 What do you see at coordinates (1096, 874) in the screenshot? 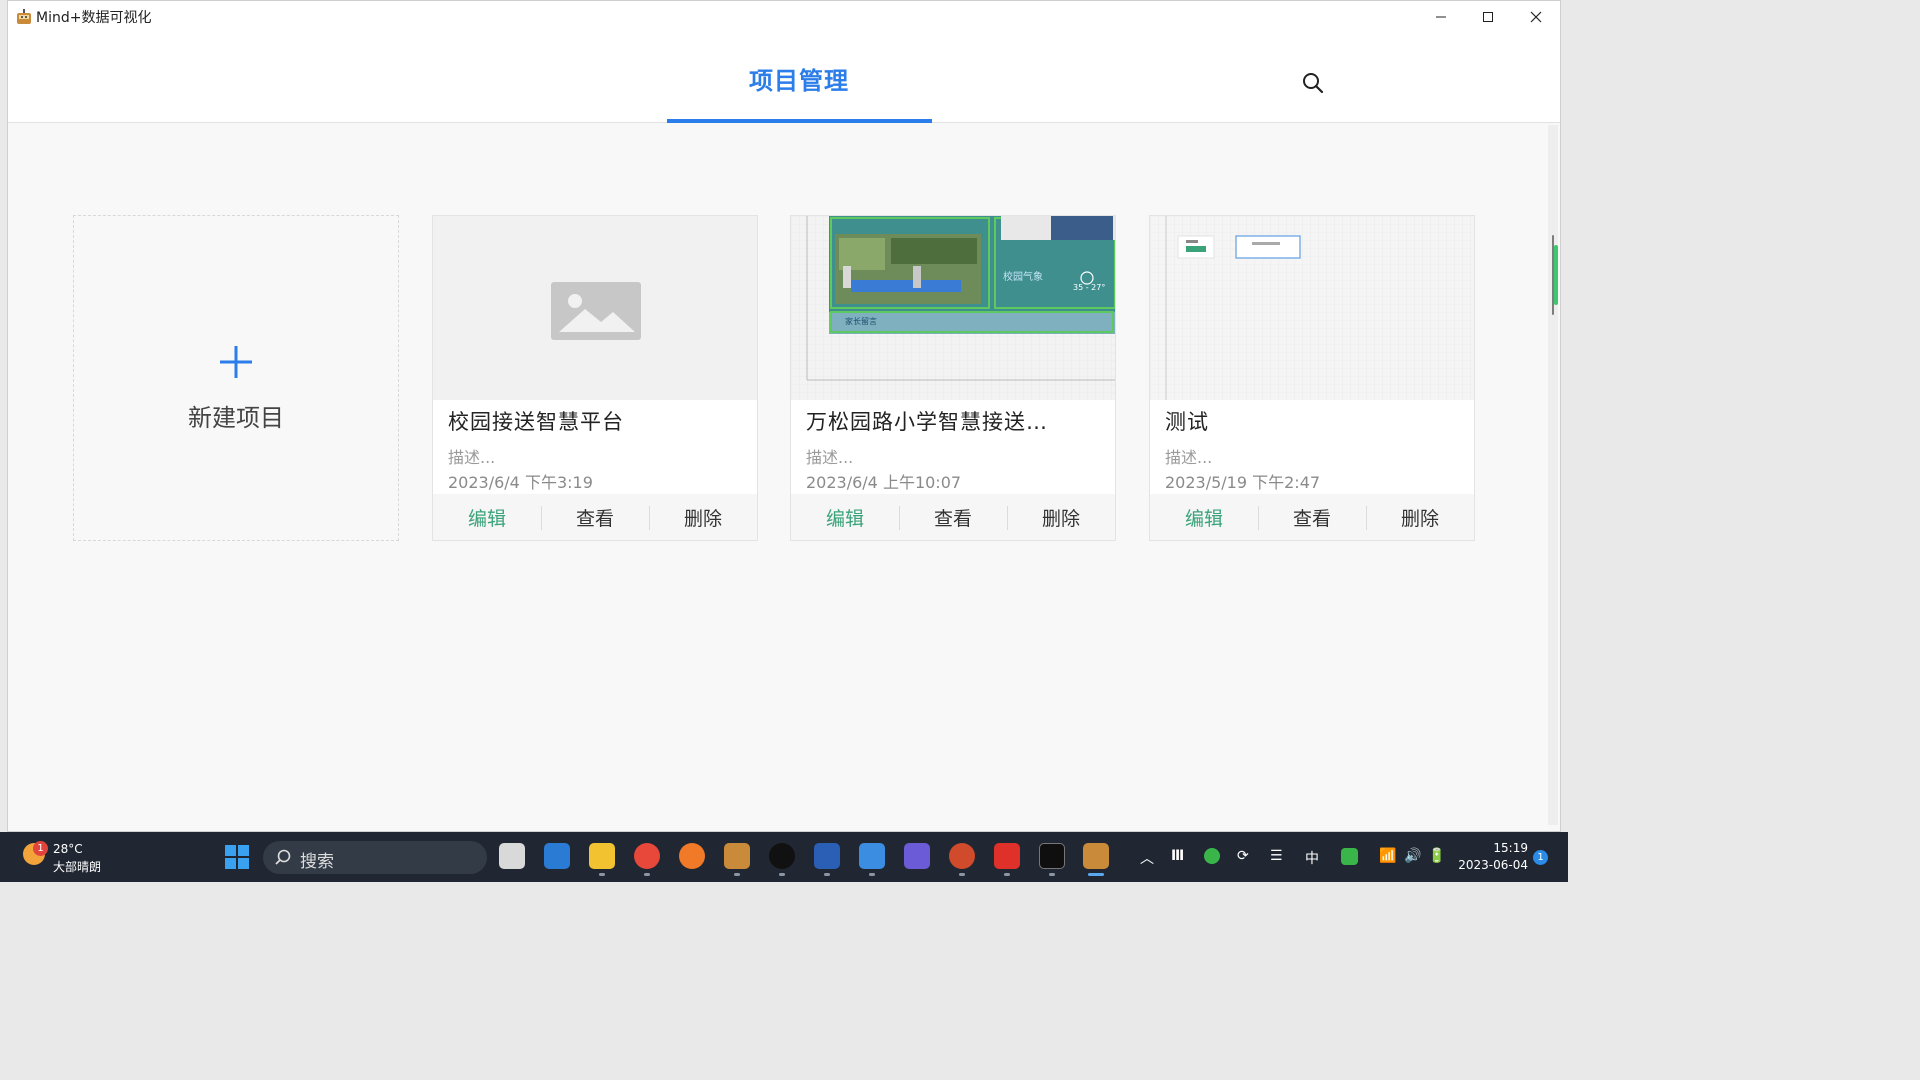
I see `active-indicator` at bounding box center [1096, 874].